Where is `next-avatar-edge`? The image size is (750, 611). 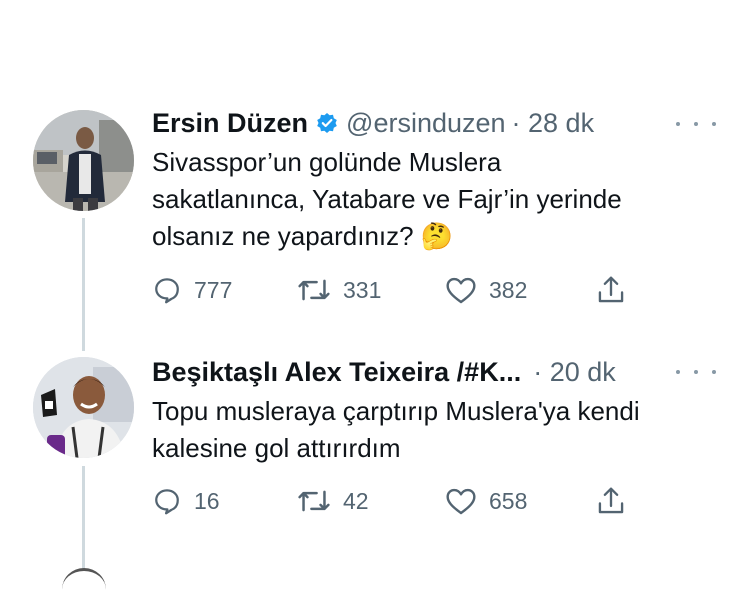 next-avatar-edge is located at coordinates (84, 589).